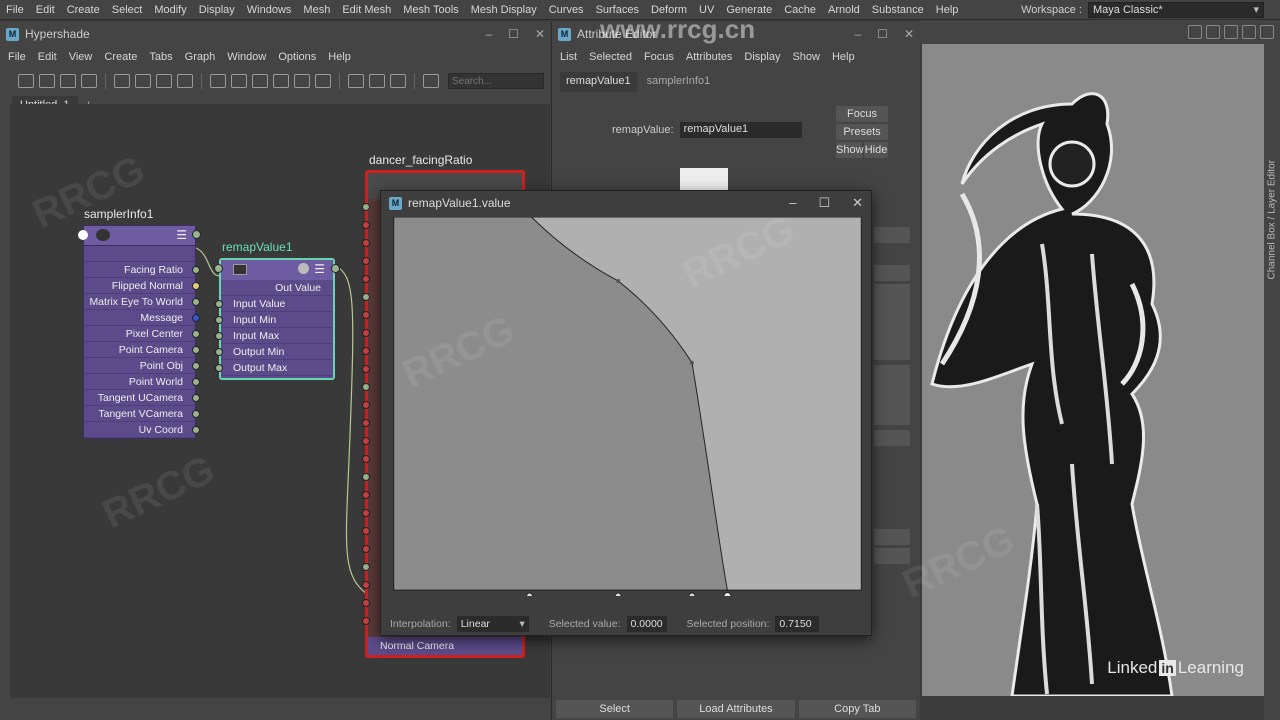 The image size is (1280, 720). What do you see at coordinates (762, 57) in the screenshot?
I see `ae-menu-display: Display` at bounding box center [762, 57].